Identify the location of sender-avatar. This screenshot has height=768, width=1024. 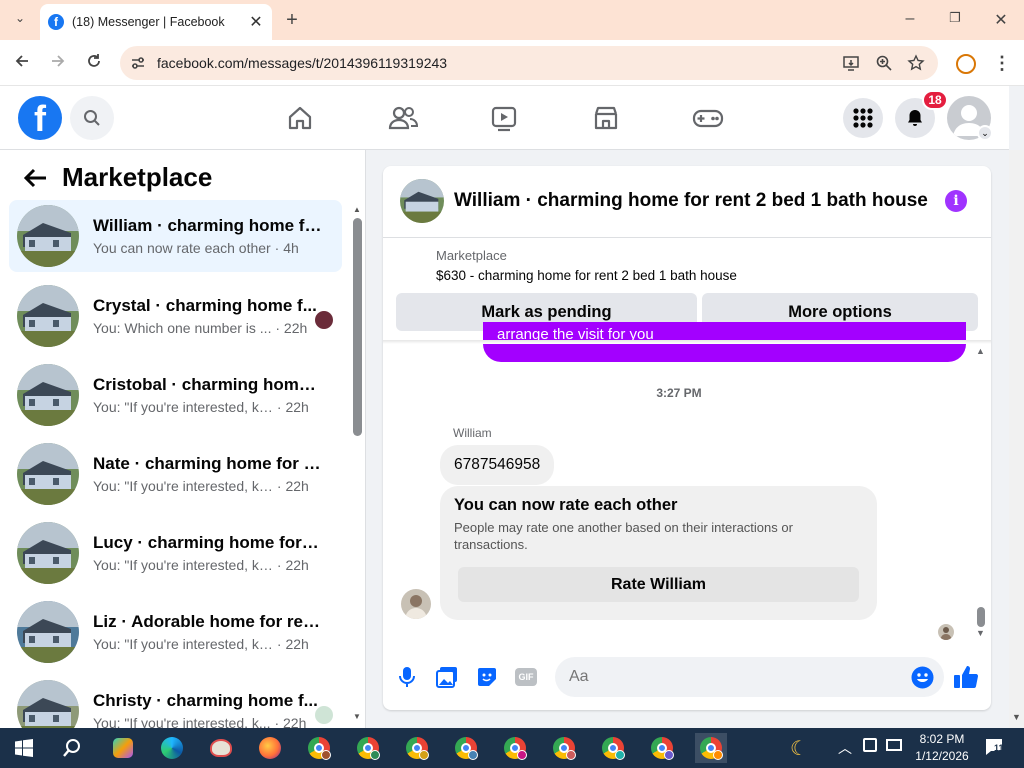
(416, 604).